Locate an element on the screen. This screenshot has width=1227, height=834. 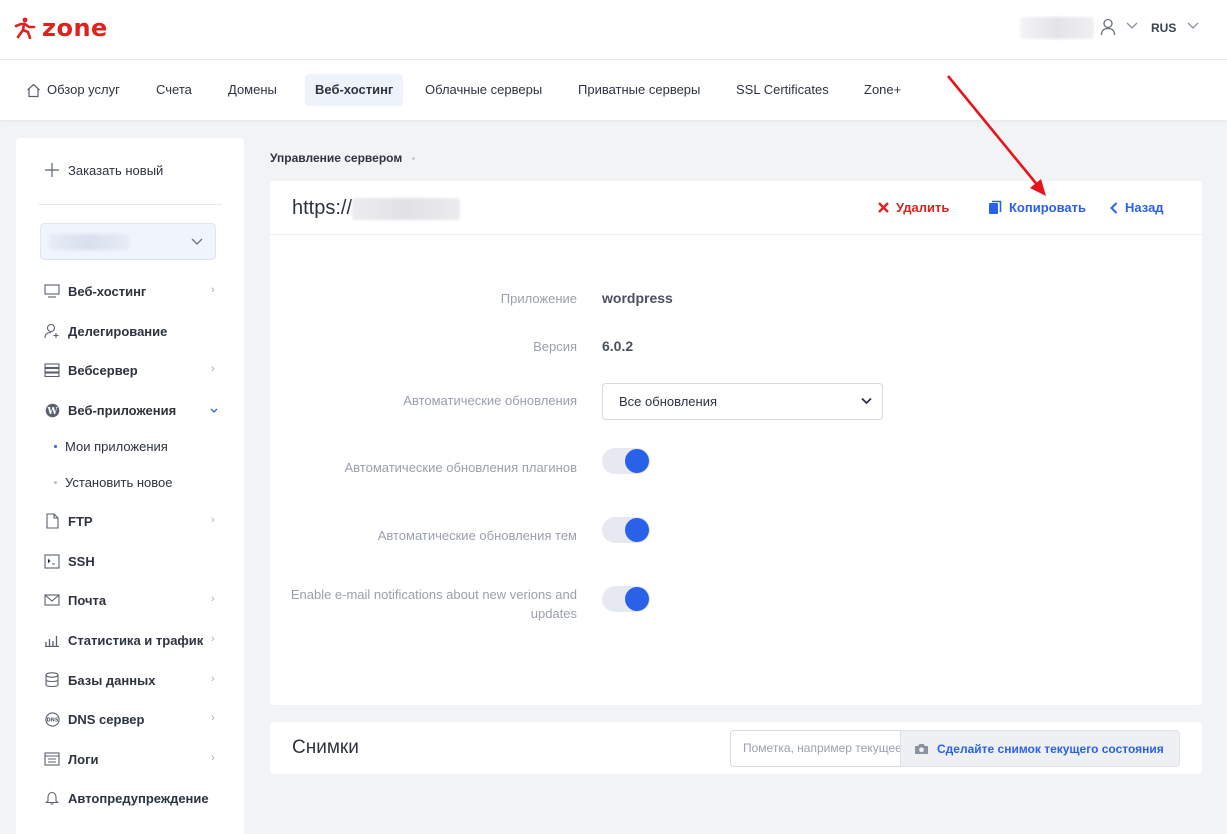
copy-icon is located at coordinates (995, 207).